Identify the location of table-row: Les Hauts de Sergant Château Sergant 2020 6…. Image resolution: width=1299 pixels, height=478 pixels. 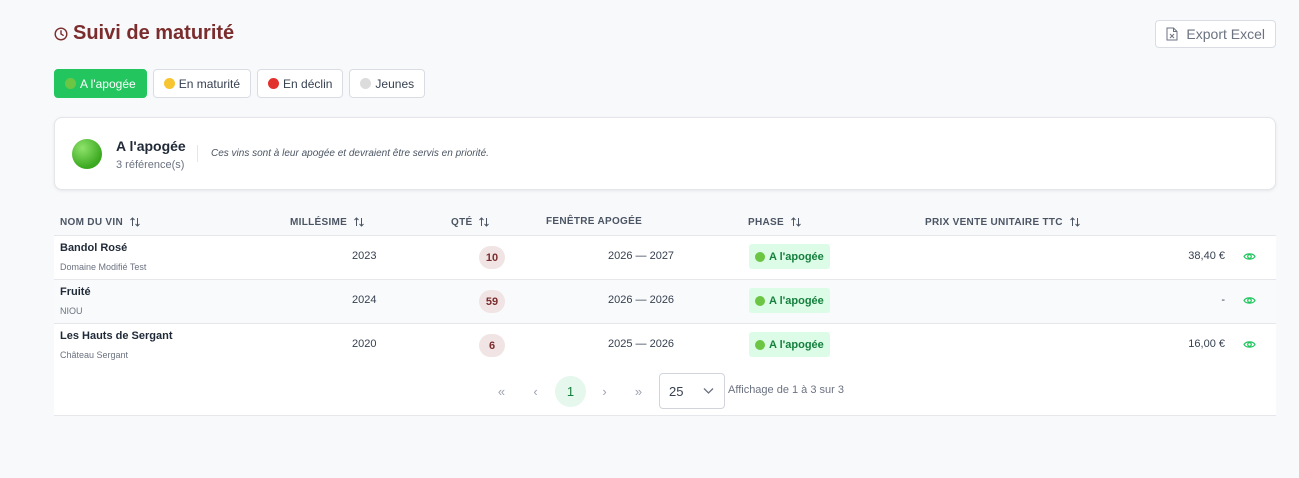
(665, 346).